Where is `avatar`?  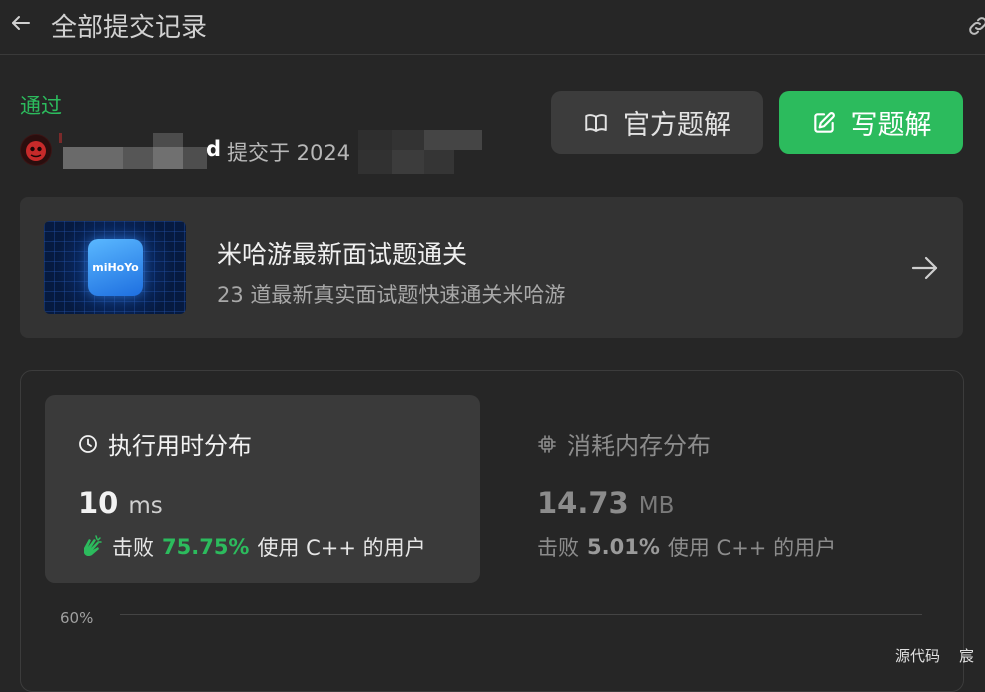
avatar is located at coordinates (36, 150).